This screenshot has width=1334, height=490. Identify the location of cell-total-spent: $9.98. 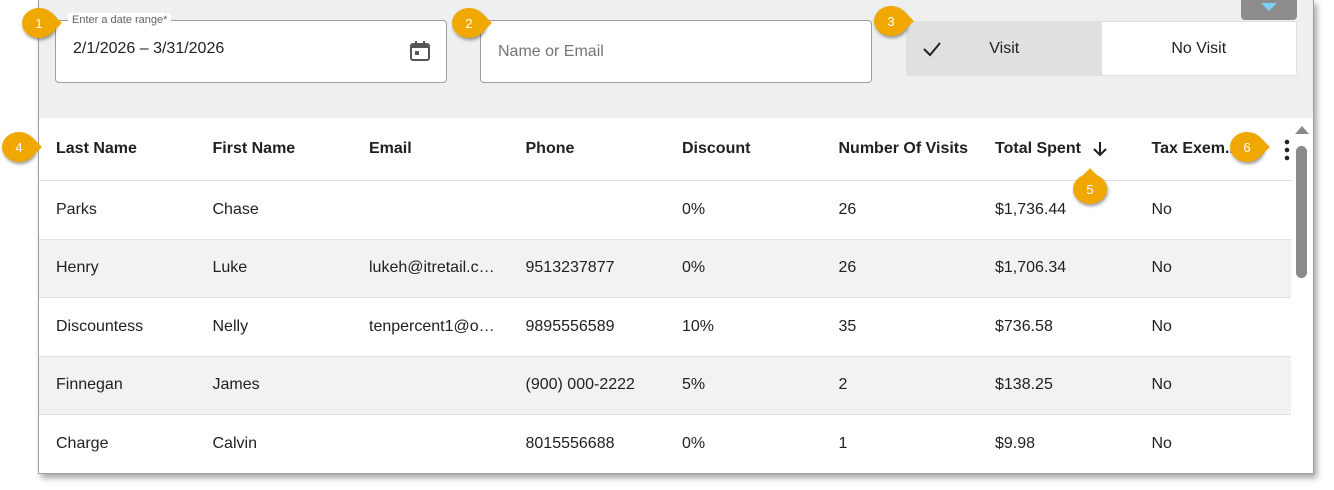
(1015, 443).